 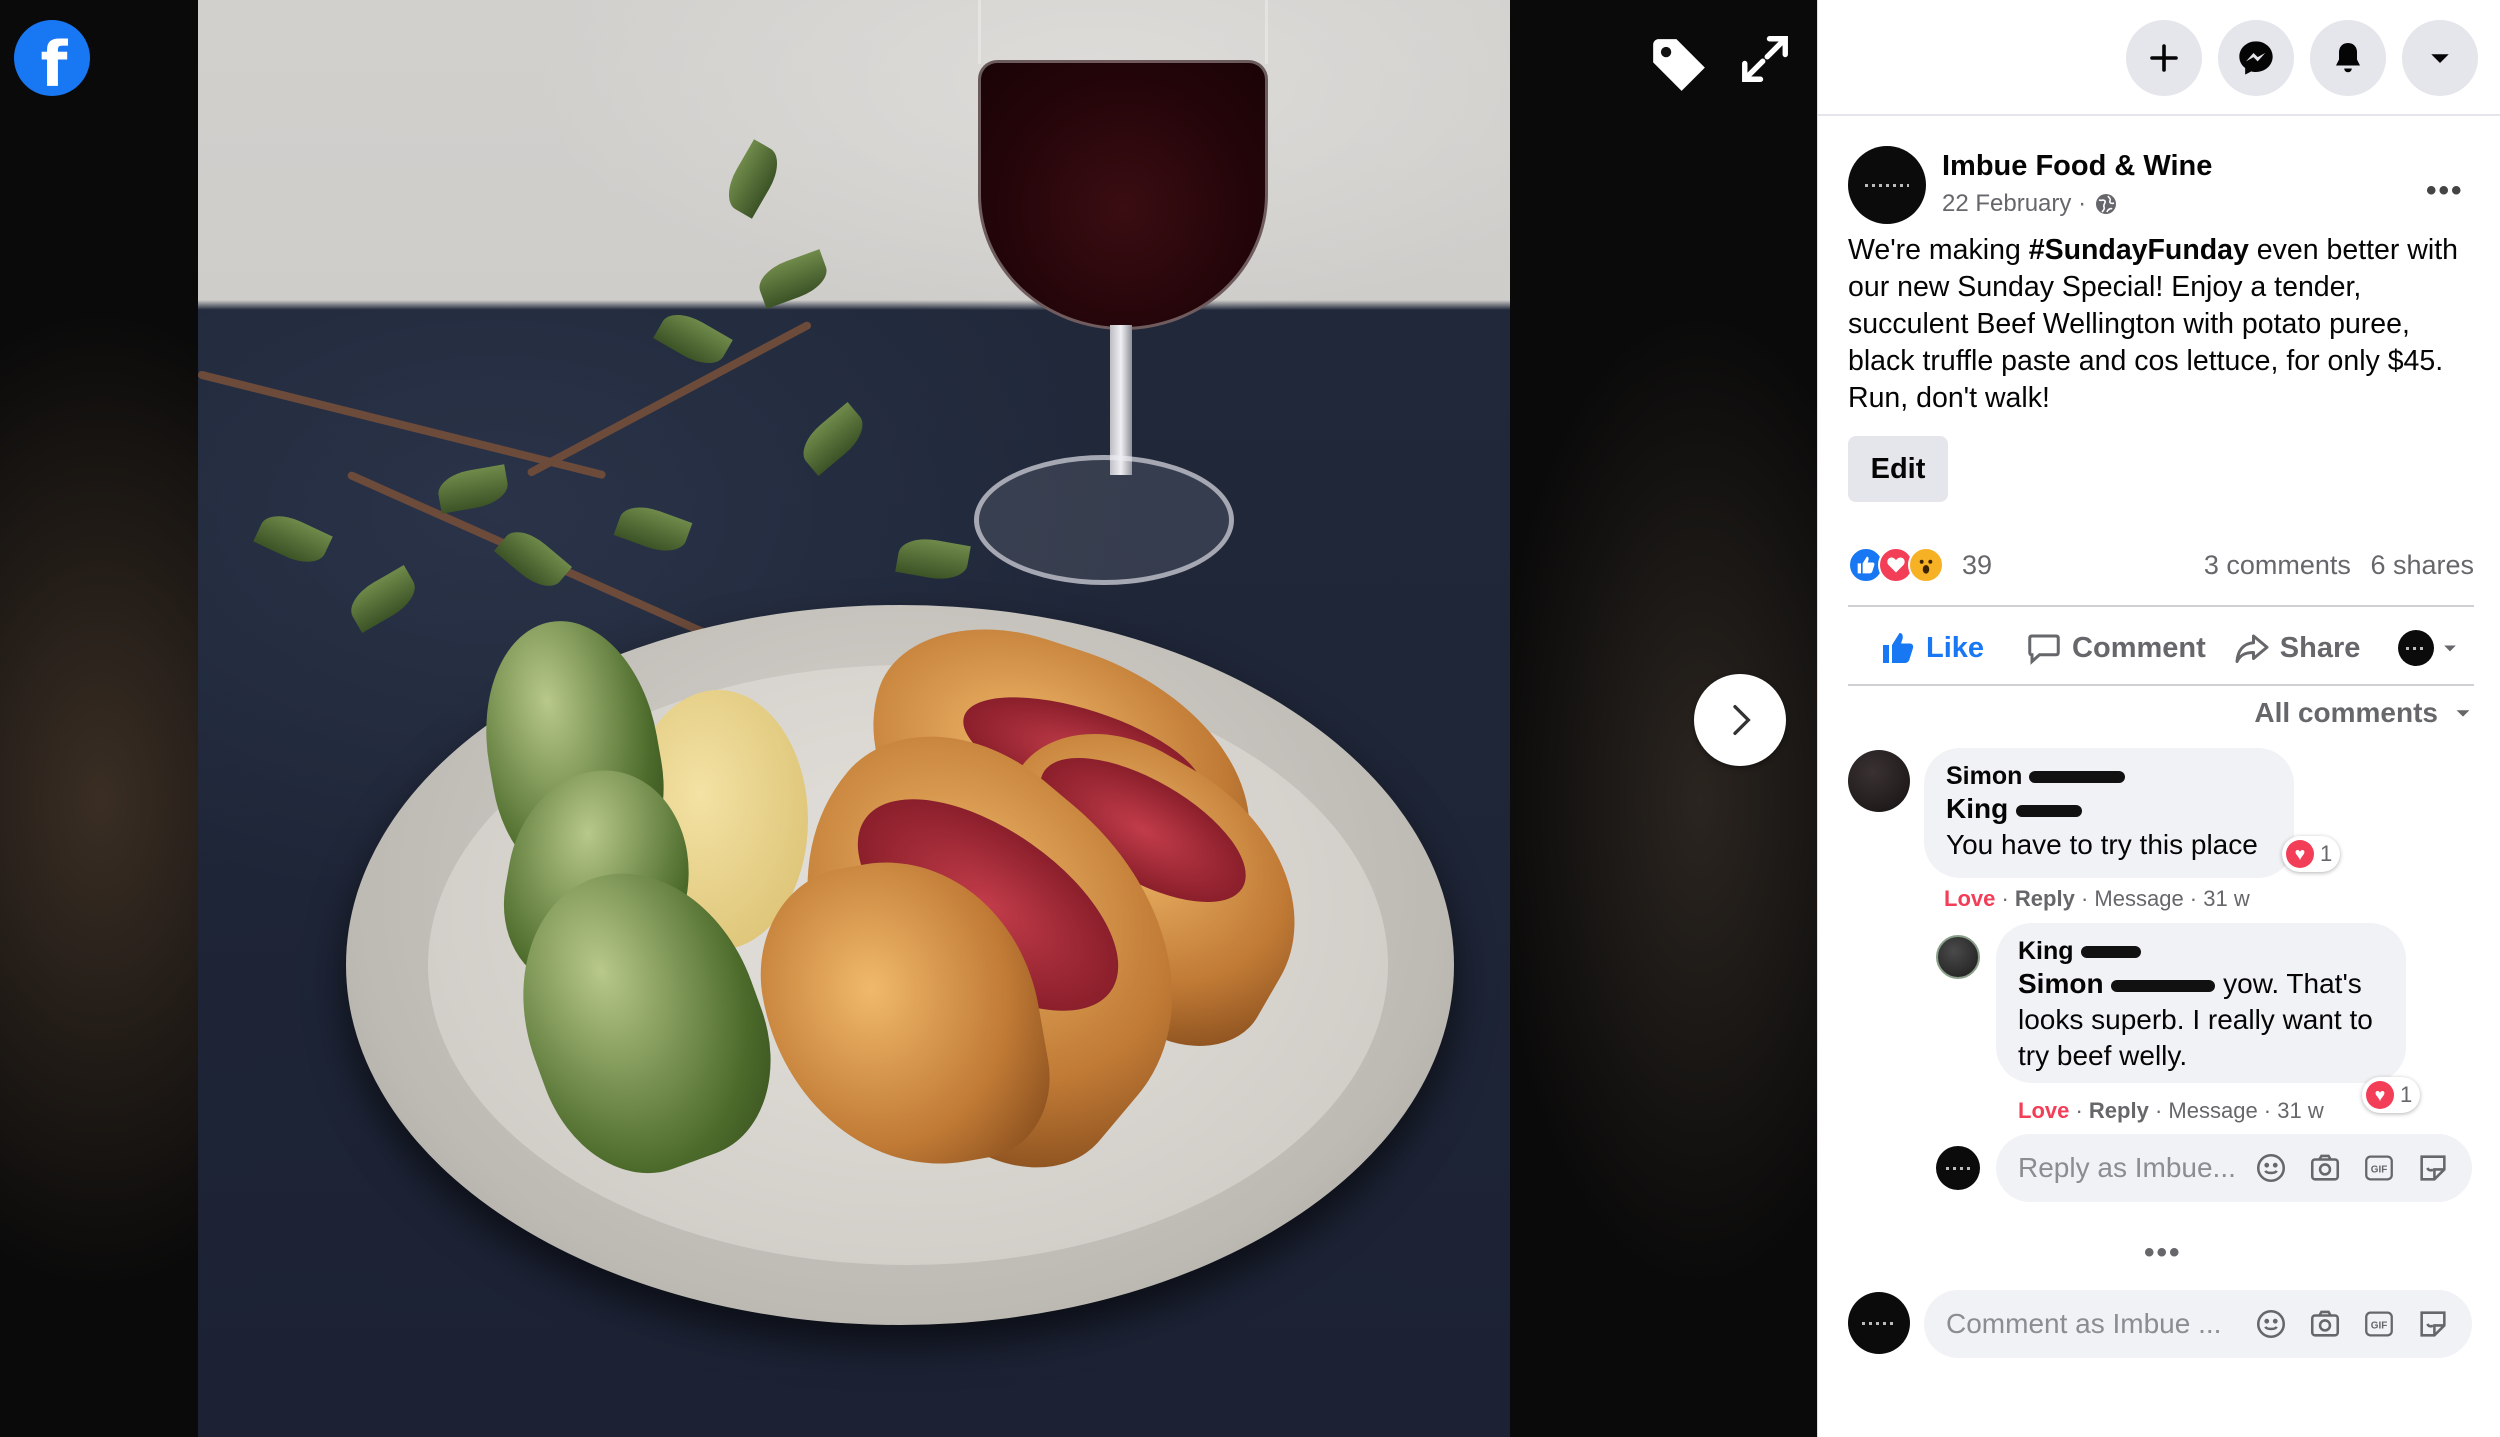 I want to click on post-meta: 22 February ·, so click(x=2030, y=204).